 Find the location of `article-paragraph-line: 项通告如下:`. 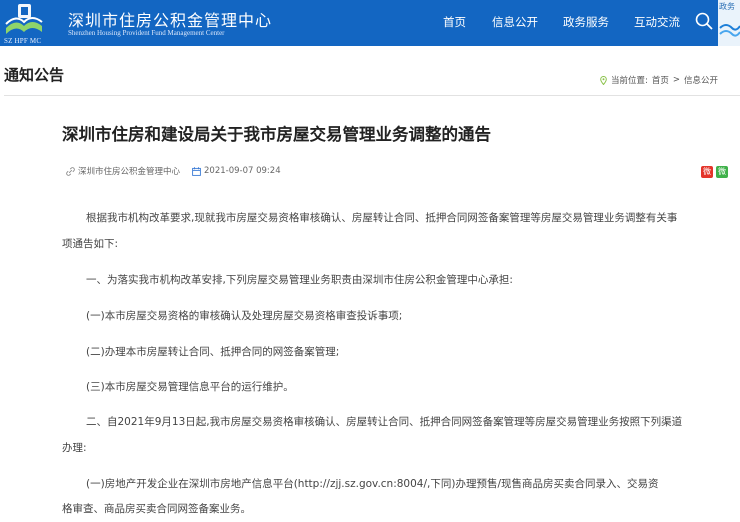

article-paragraph-line: 项通告如下: is located at coordinates (90, 244).